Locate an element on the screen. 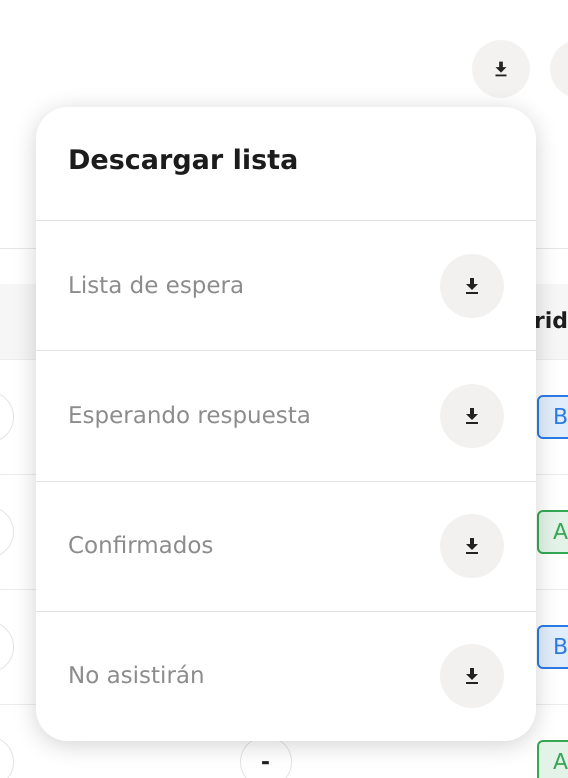  menu-title: Descargar lista is located at coordinates (286, 164).